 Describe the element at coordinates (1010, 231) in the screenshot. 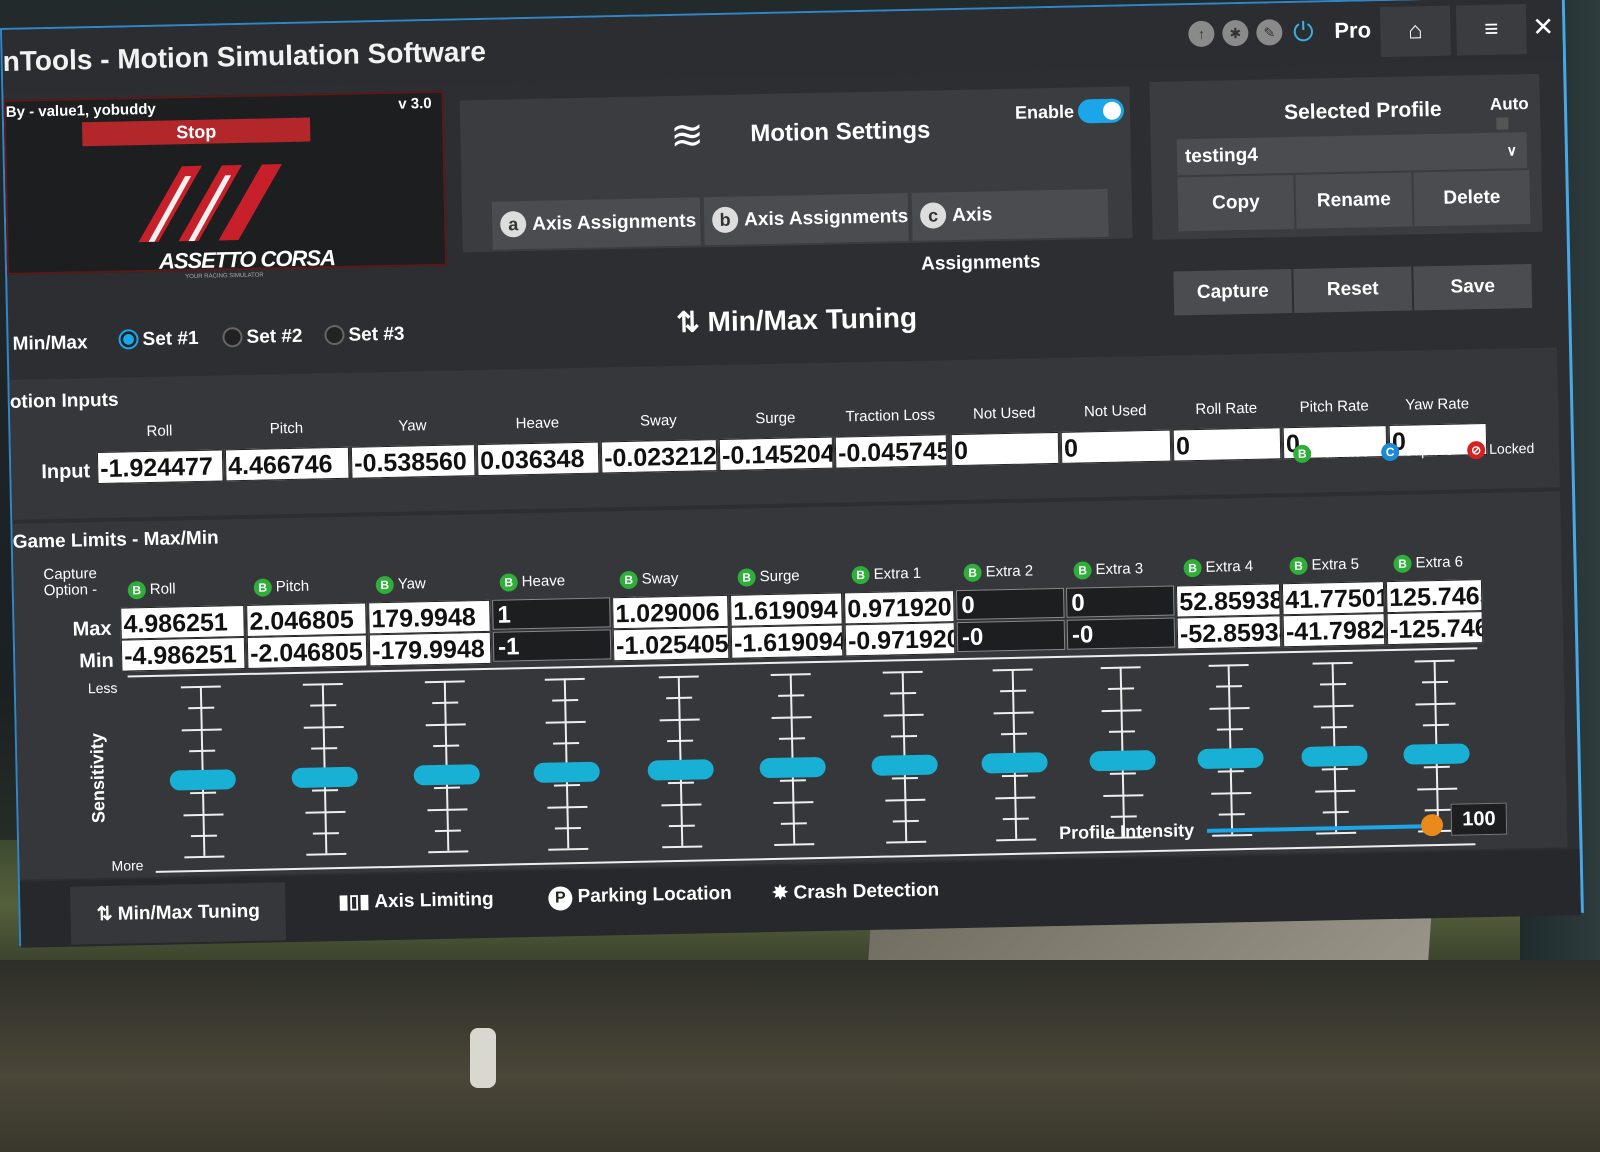

I see `axis-assignments-c-button: c Axis Assignments` at that location.